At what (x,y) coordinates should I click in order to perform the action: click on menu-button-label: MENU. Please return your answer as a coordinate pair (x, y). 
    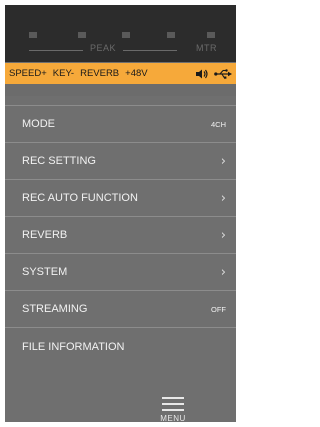
    Looking at the image, I should click on (173, 418).